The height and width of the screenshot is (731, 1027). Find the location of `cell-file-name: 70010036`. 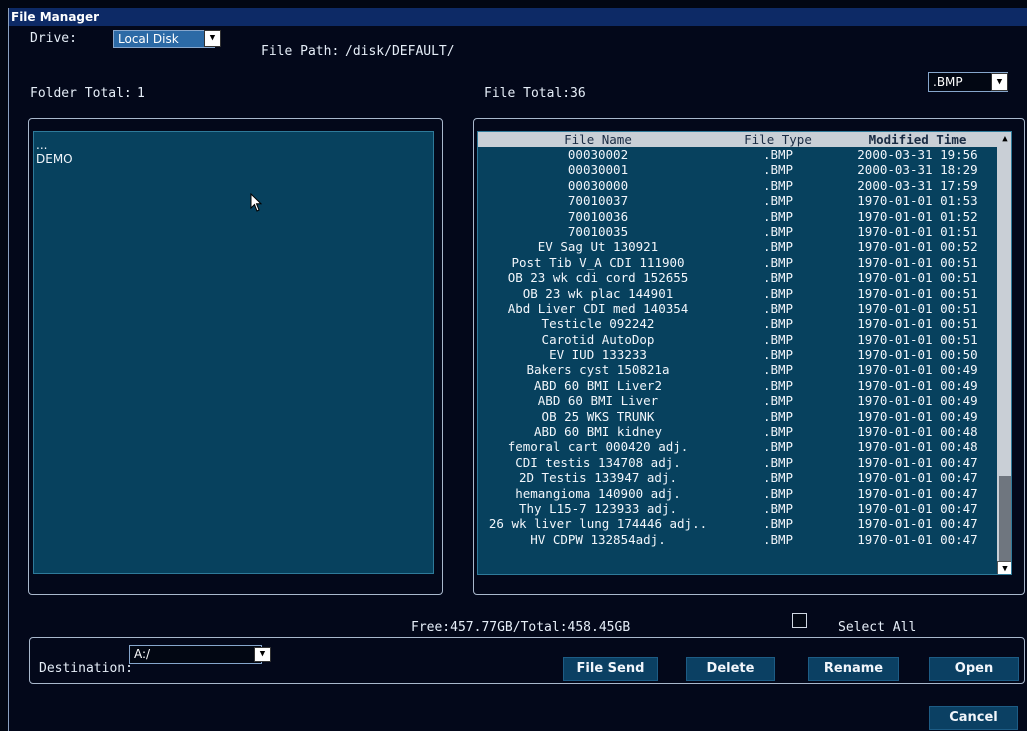

cell-file-name: 70010036 is located at coordinates (598, 216).